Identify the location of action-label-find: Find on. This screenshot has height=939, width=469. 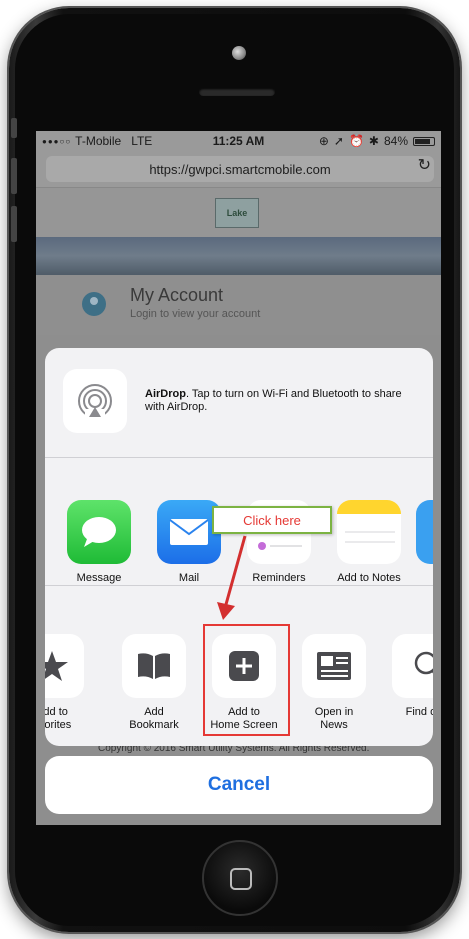
(419, 712).